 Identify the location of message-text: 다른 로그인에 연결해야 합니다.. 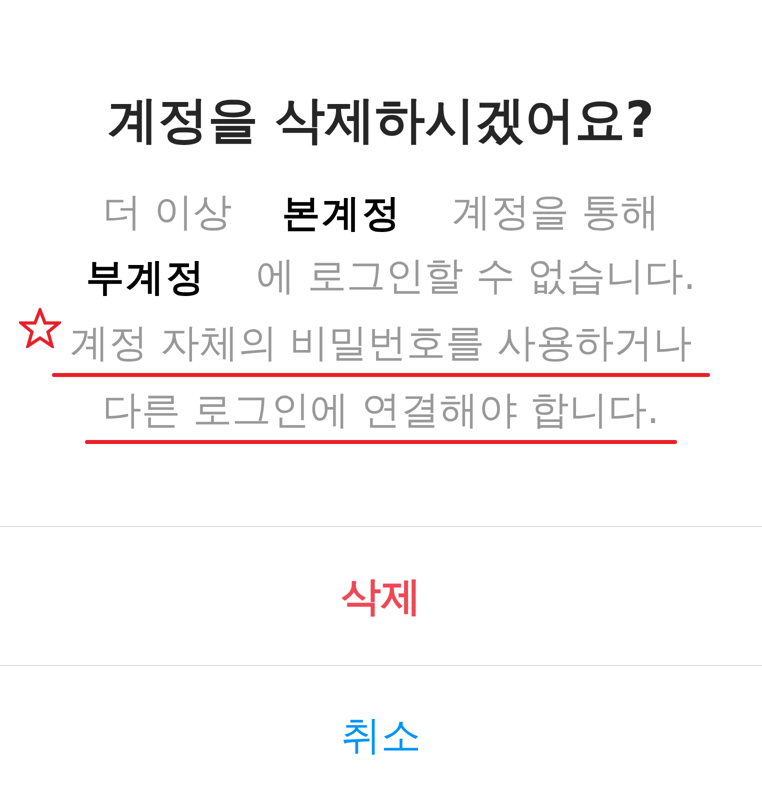
(381, 411).